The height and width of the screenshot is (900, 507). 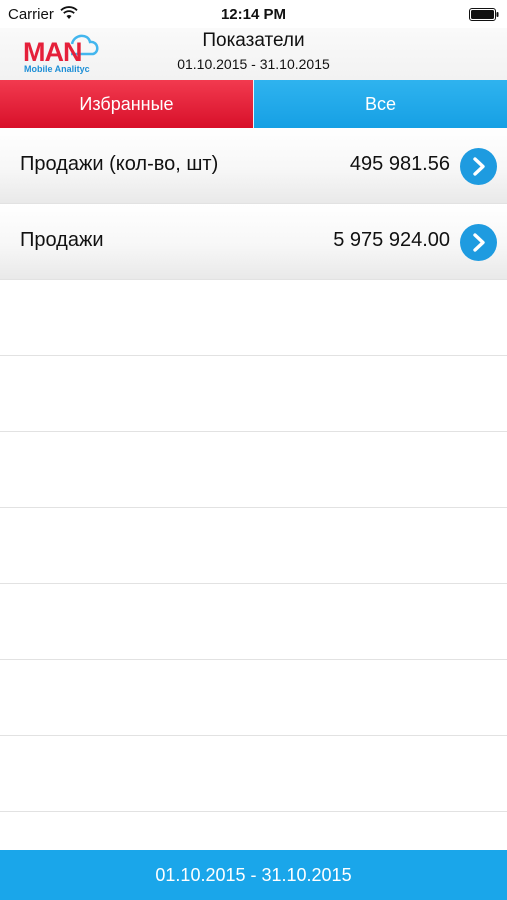 What do you see at coordinates (380, 104) in the screenshot?
I see `tab-all: Все` at bounding box center [380, 104].